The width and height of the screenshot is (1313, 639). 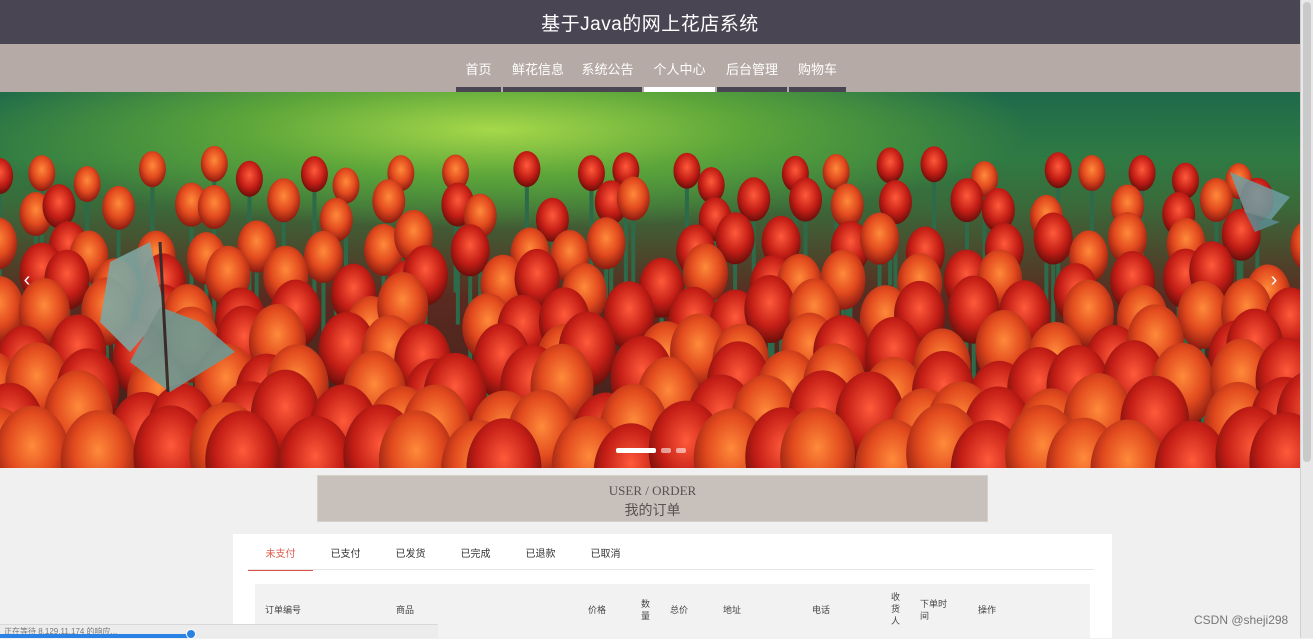 I want to click on column-header: 价格, so click(x=597, y=610).